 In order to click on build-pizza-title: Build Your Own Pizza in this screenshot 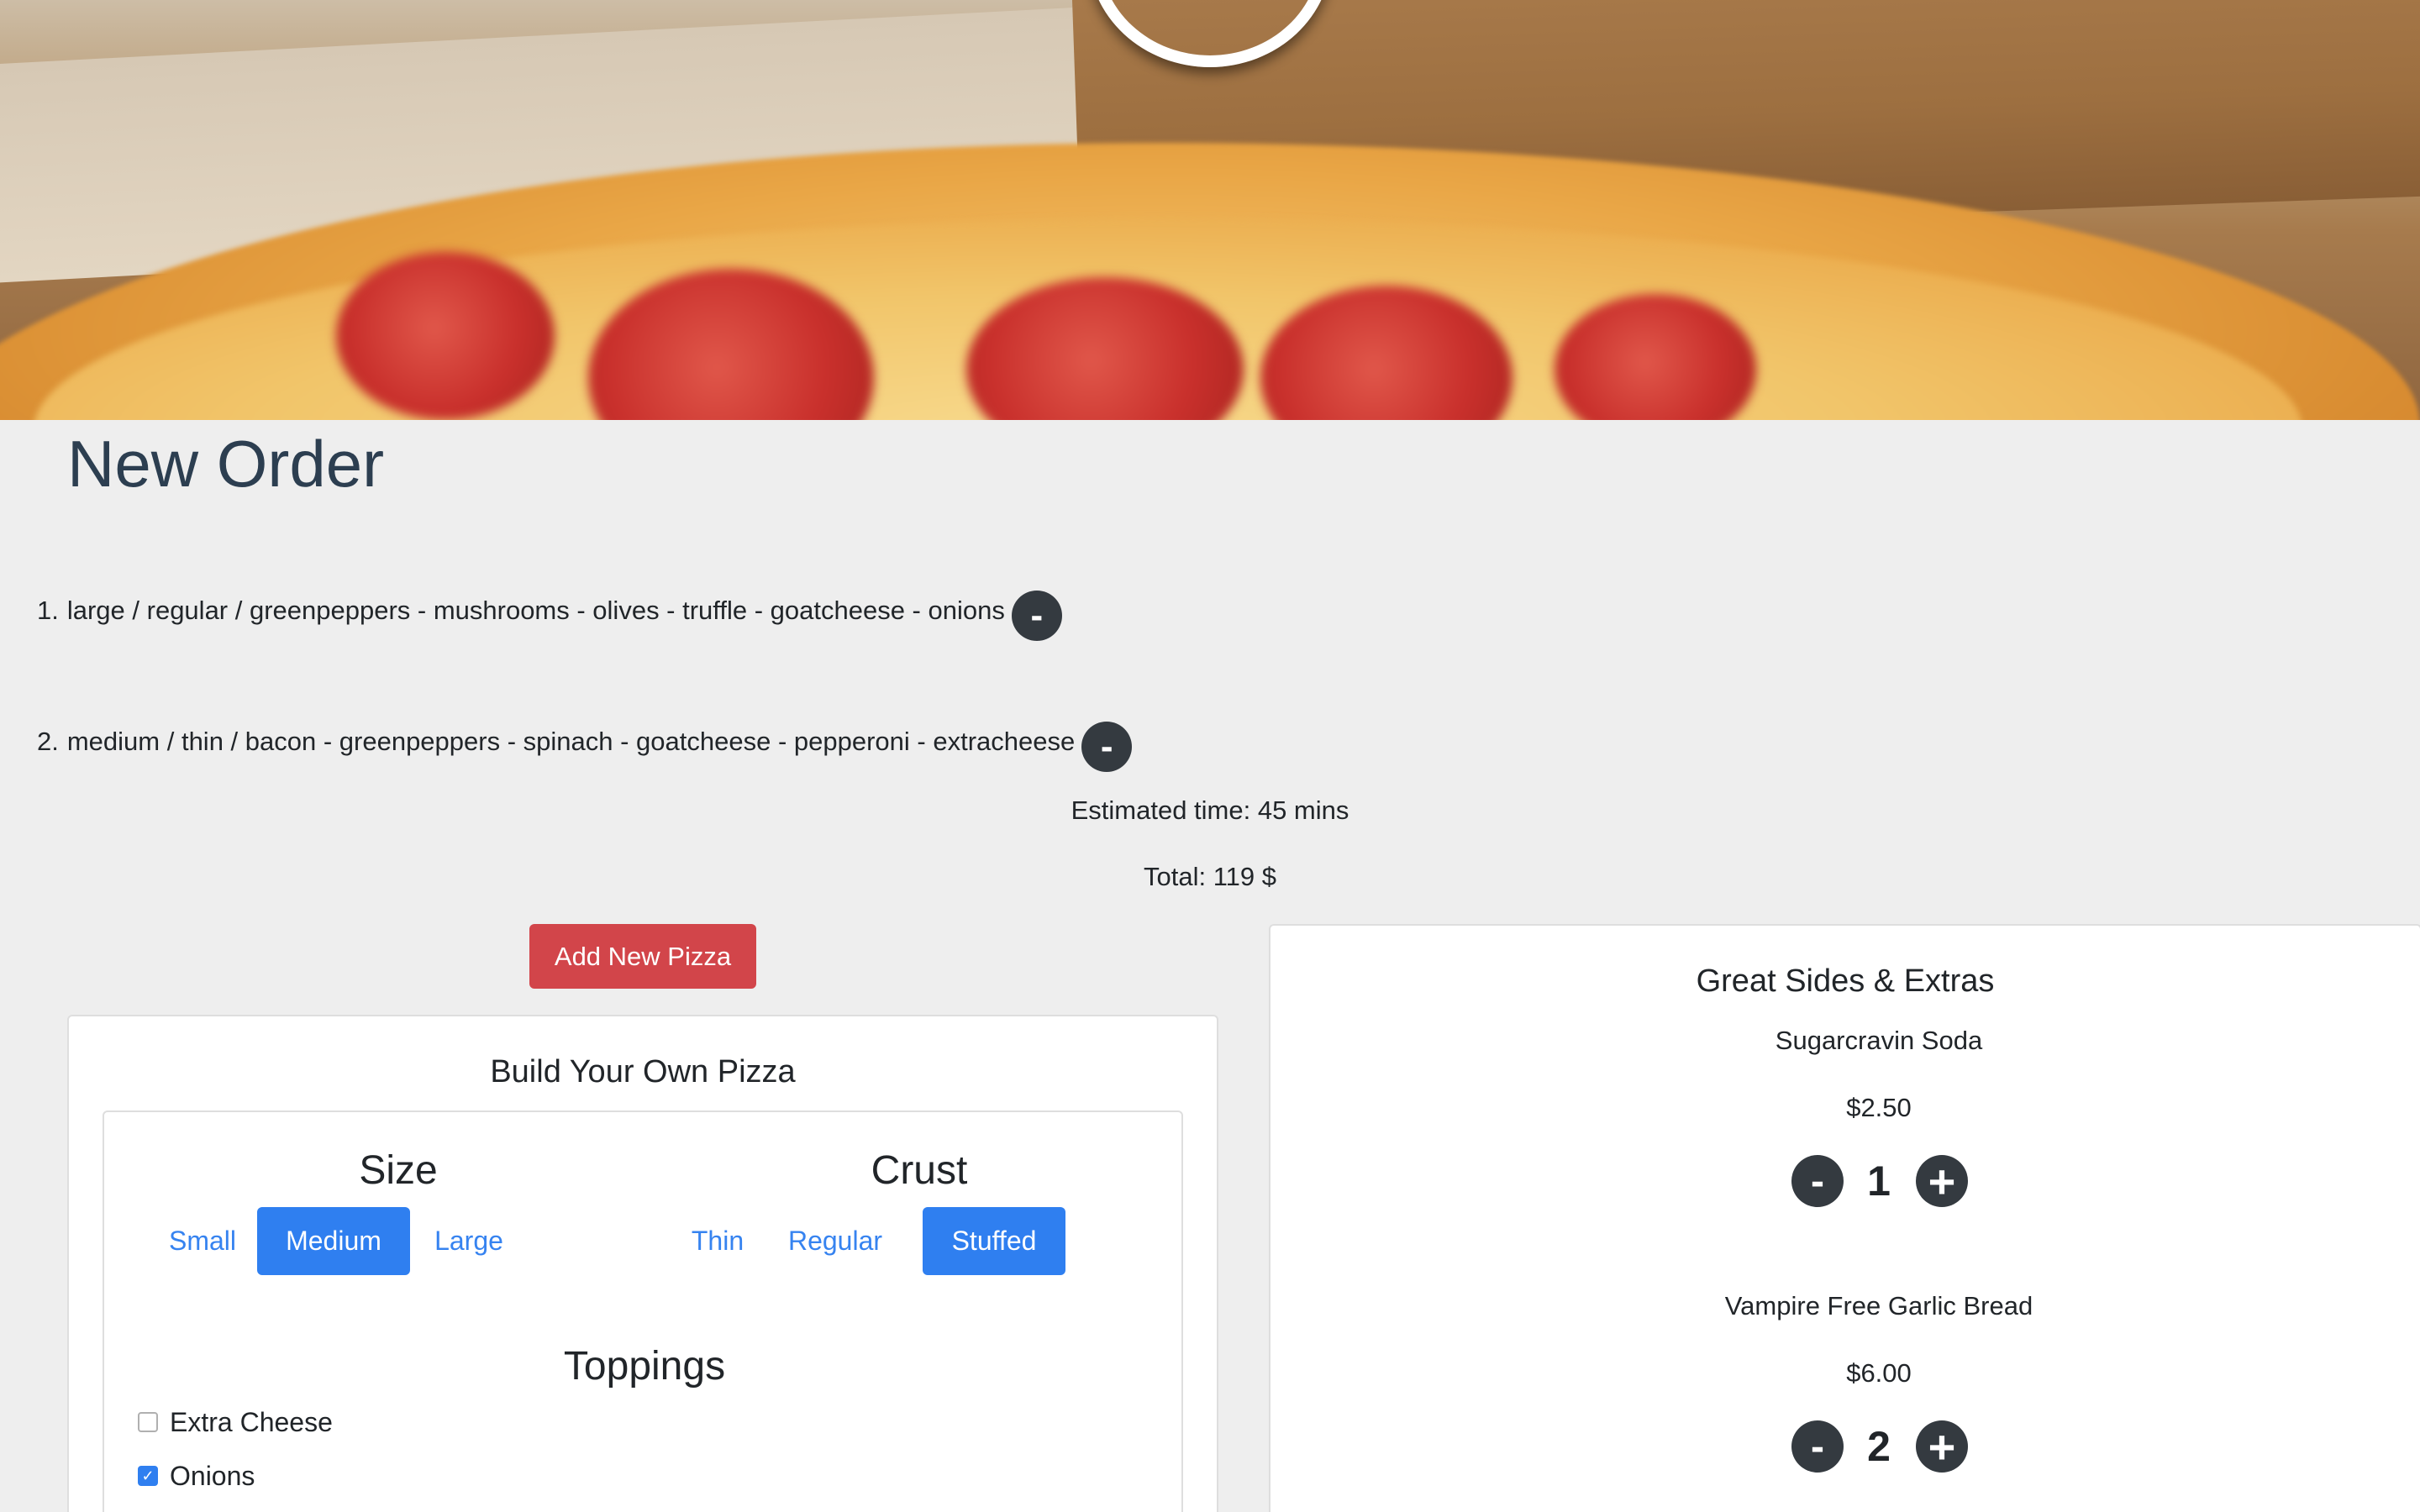, I will do `click(643, 1071)`.